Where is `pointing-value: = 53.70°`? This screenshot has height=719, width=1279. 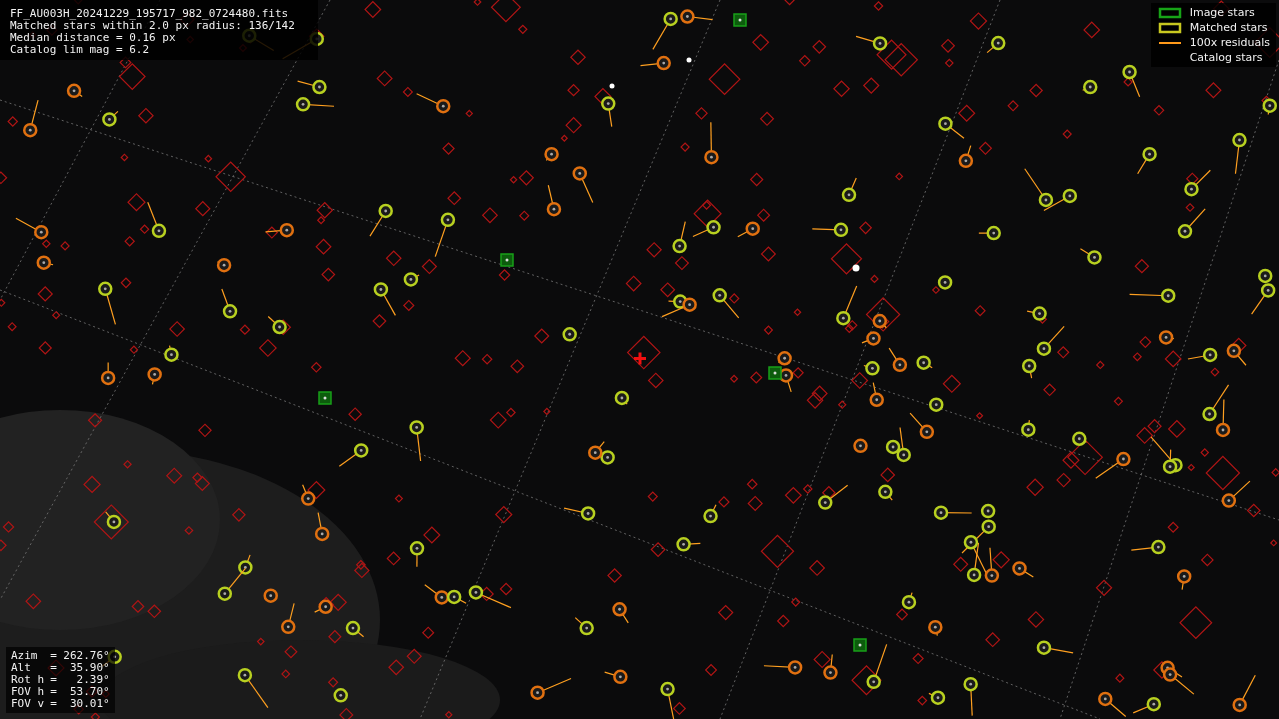
pointing-value: = 53.70° is located at coordinates (80, 692).